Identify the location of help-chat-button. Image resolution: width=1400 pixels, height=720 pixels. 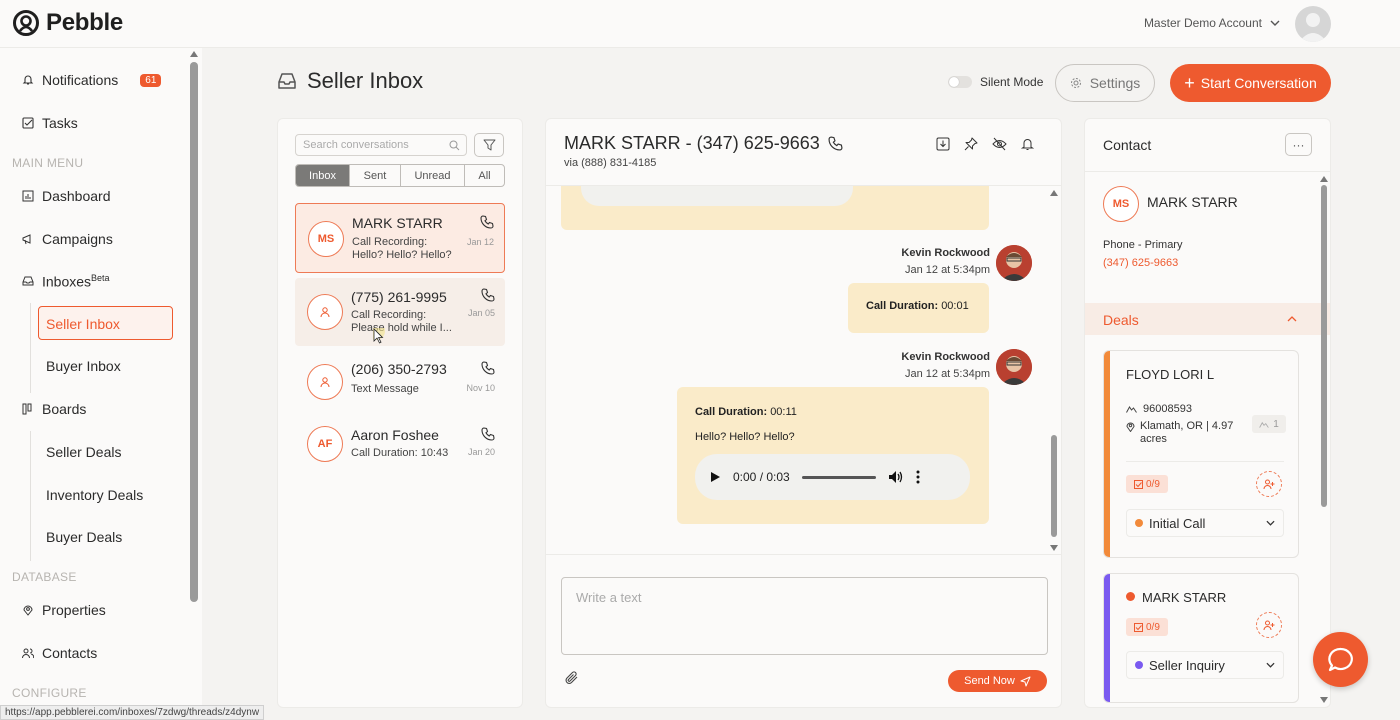
(1340, 659).